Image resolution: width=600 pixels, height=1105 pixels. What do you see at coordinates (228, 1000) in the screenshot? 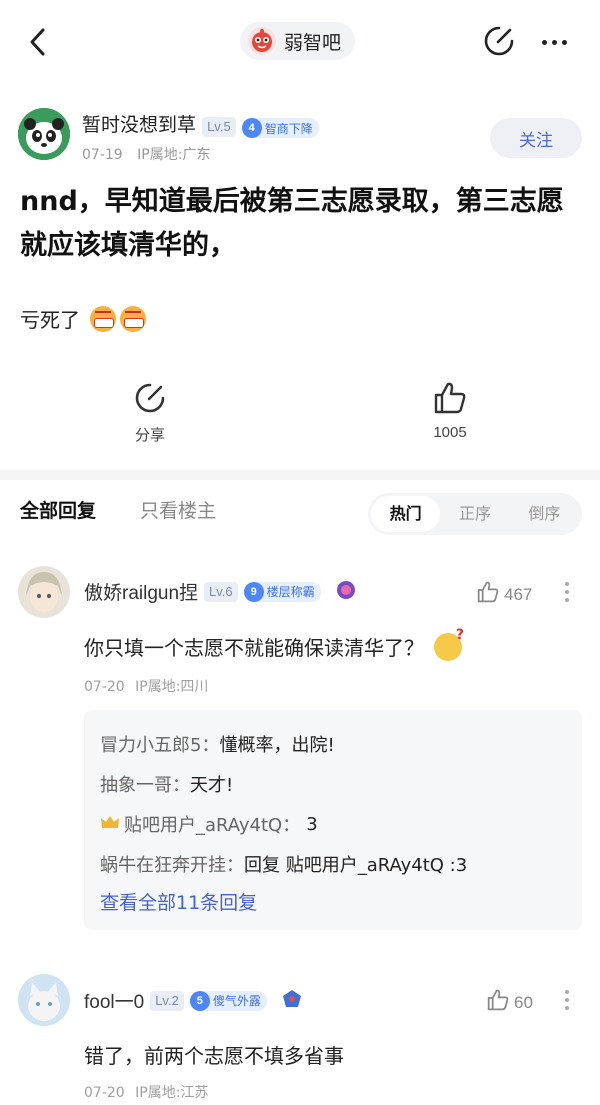
I see `comment-title-badge: 5 傻气外露` at bounding box center [228, 1000].